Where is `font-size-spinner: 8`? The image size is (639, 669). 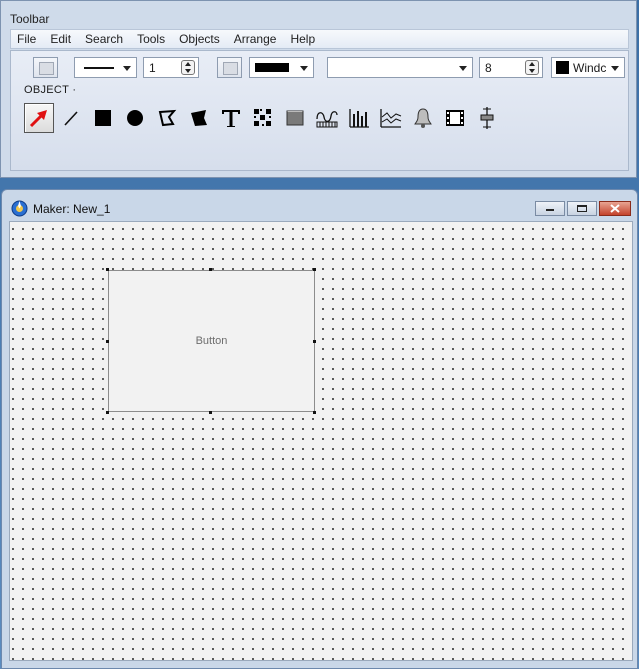 font-size-spinner: 8 is located at coordinates (511, 67).